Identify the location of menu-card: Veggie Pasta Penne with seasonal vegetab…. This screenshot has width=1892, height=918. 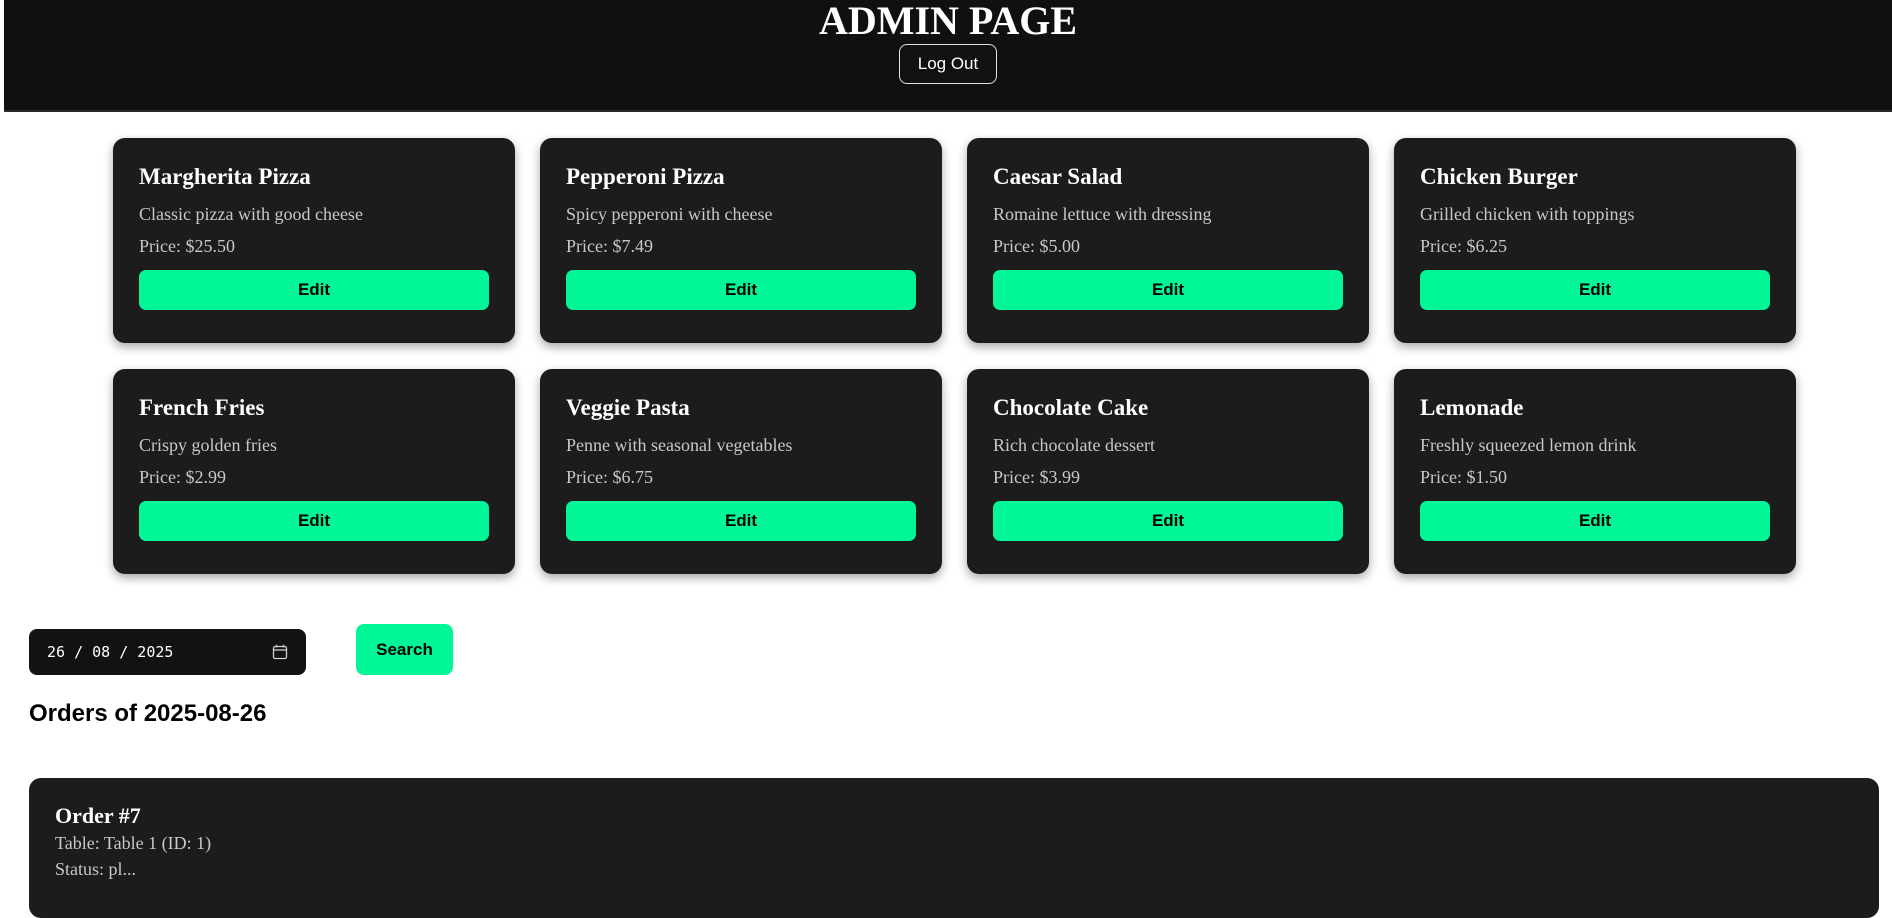
(741, 471).